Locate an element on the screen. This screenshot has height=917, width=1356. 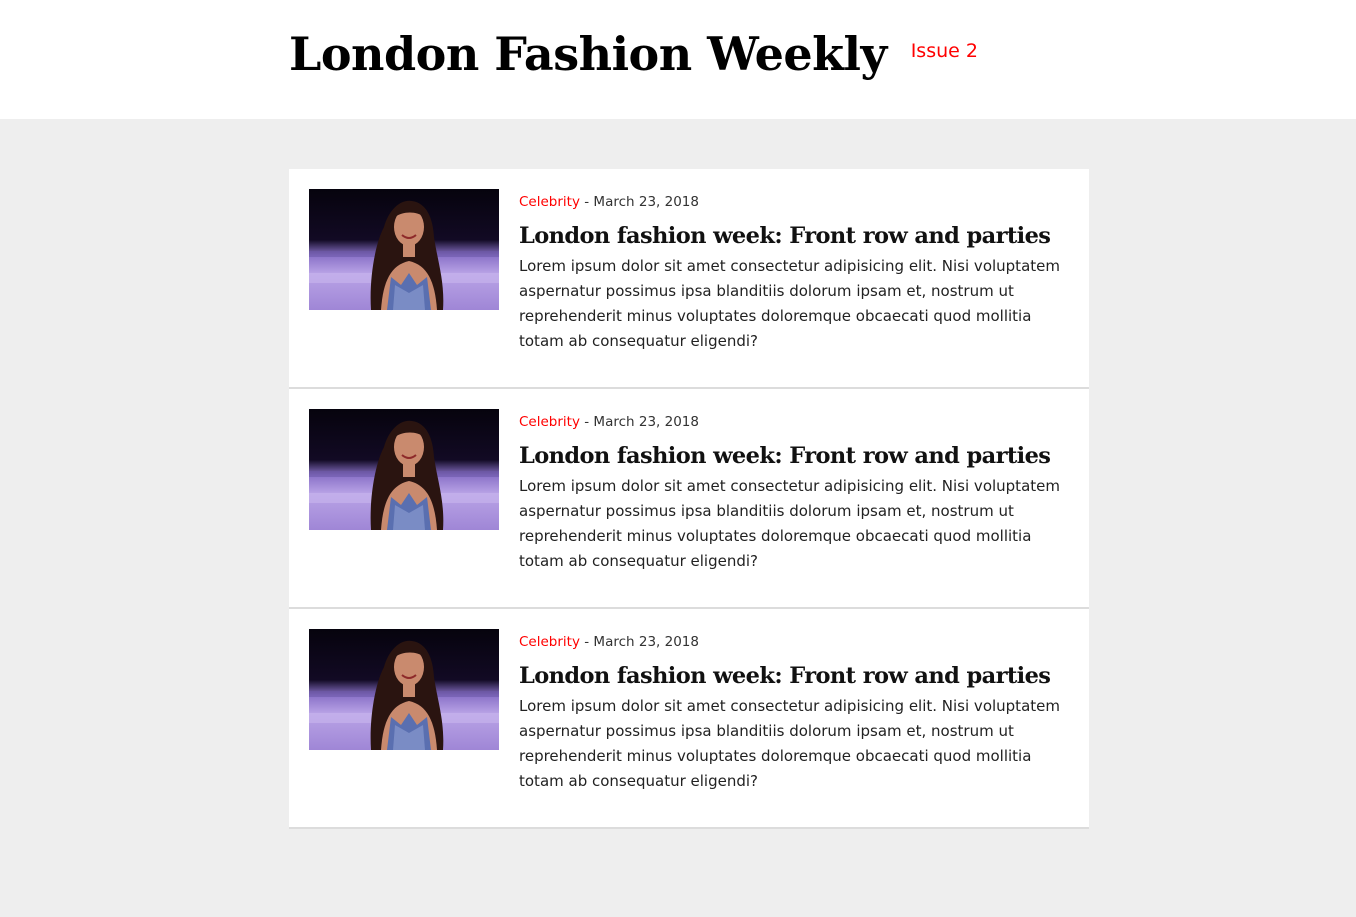
masthead-inner: London Fashion Weekly Issue 2 is located at coordinates (633, 54).